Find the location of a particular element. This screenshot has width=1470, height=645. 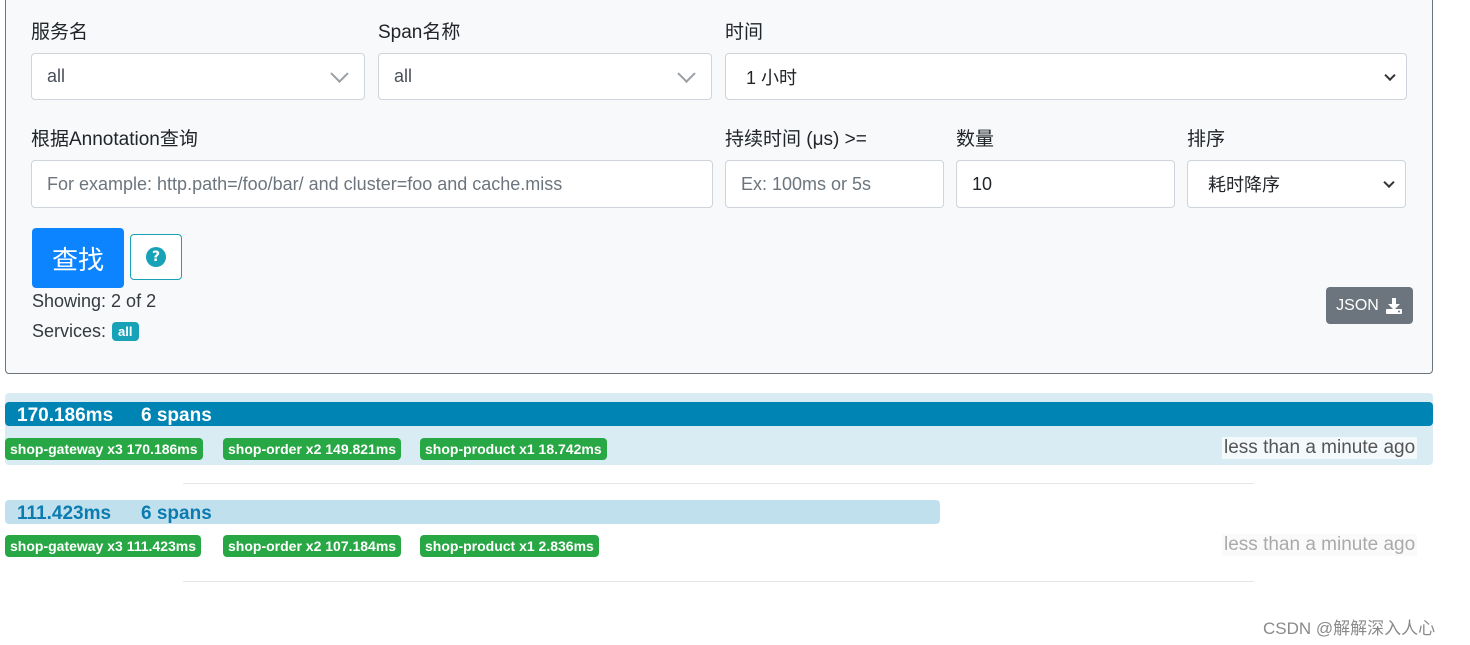

service-tag: shop-gateway x3 111.423ms is located at coordinates (103, 546).